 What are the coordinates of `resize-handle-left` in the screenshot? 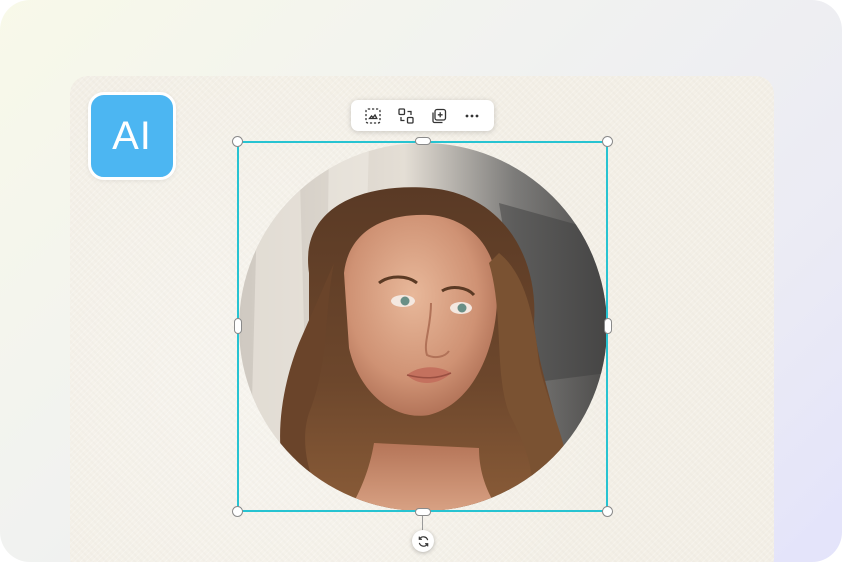 It's located at (238, 326).